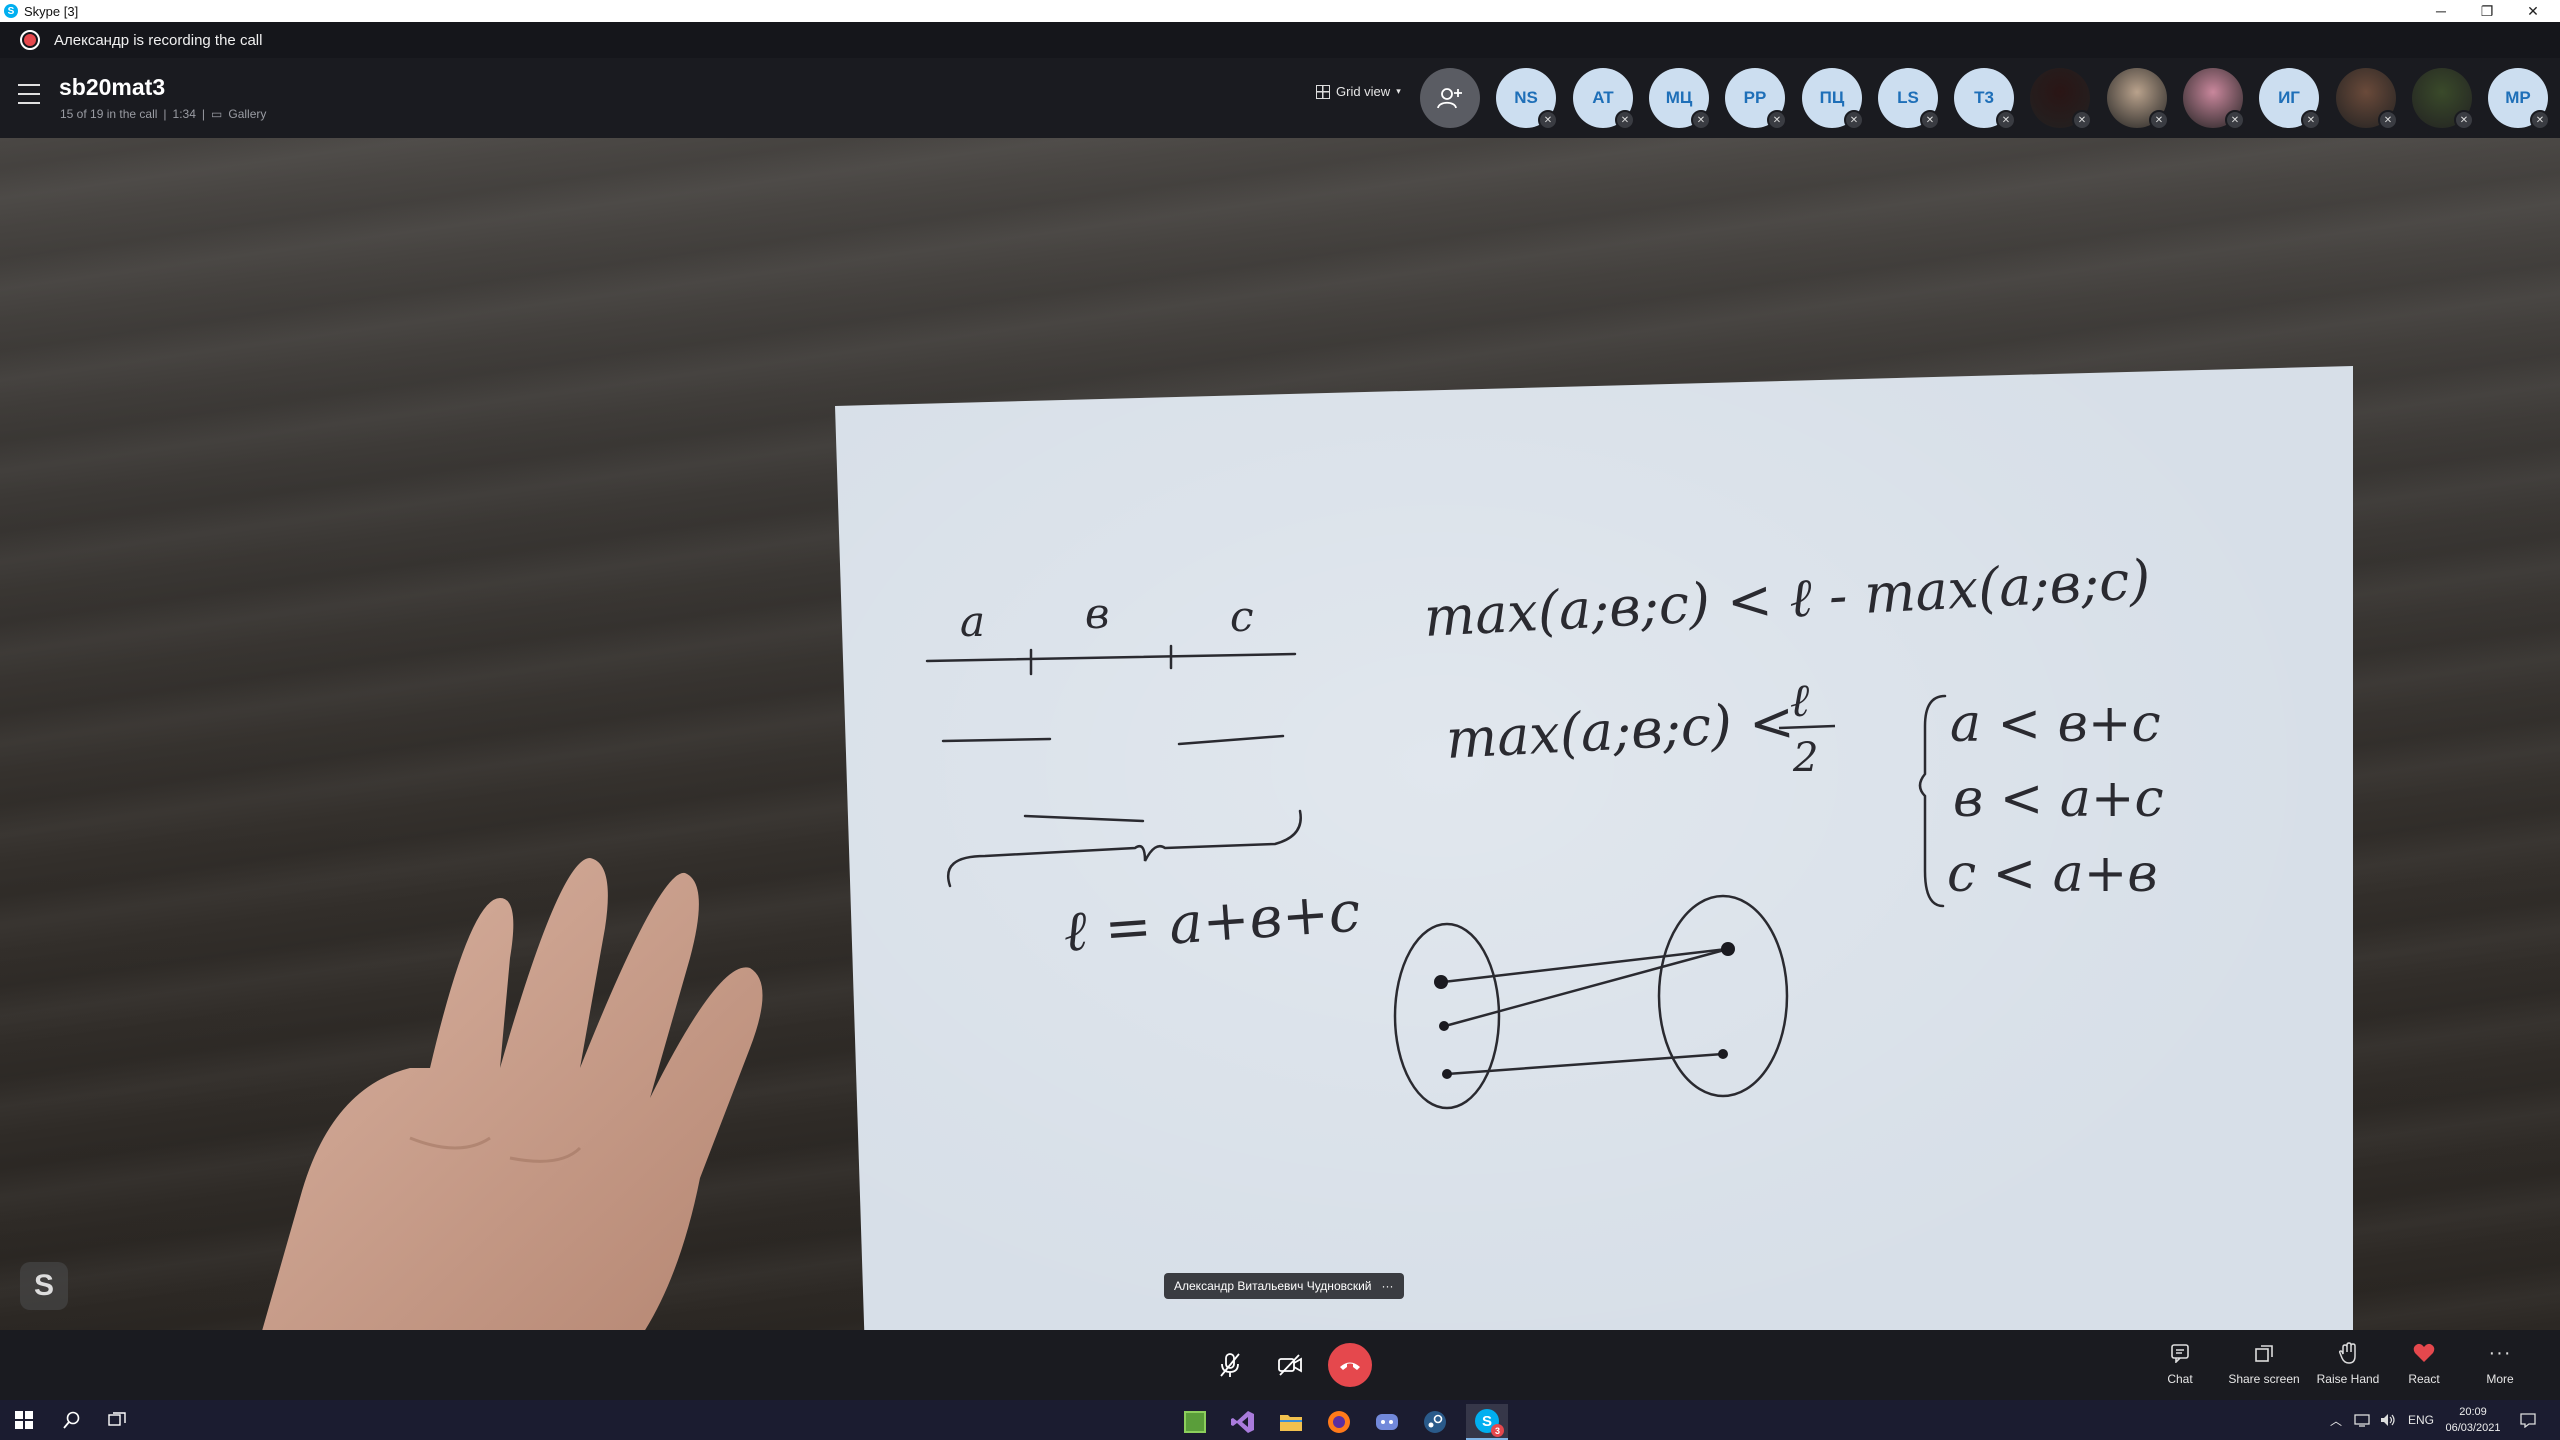 Image resolution: width=2560 pixels, height=1440 pixels. Describe the element at coordinates (30, 40) in the screenshot. I see `recording-icon` at that location.